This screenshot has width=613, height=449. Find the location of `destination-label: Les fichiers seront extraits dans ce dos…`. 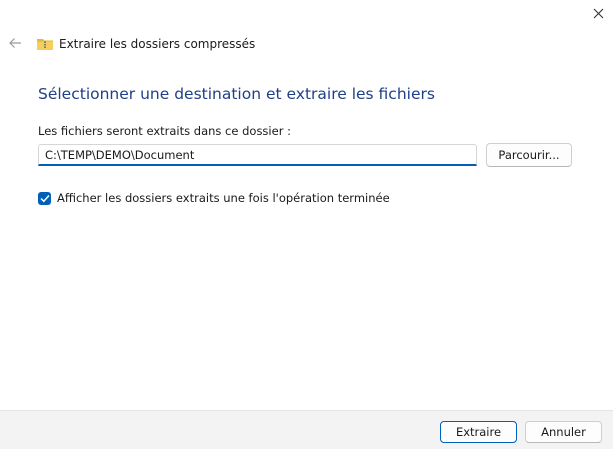

destination-label: Les fichiers seront extraits dans ce dos… is located at coordinates (164, 131).